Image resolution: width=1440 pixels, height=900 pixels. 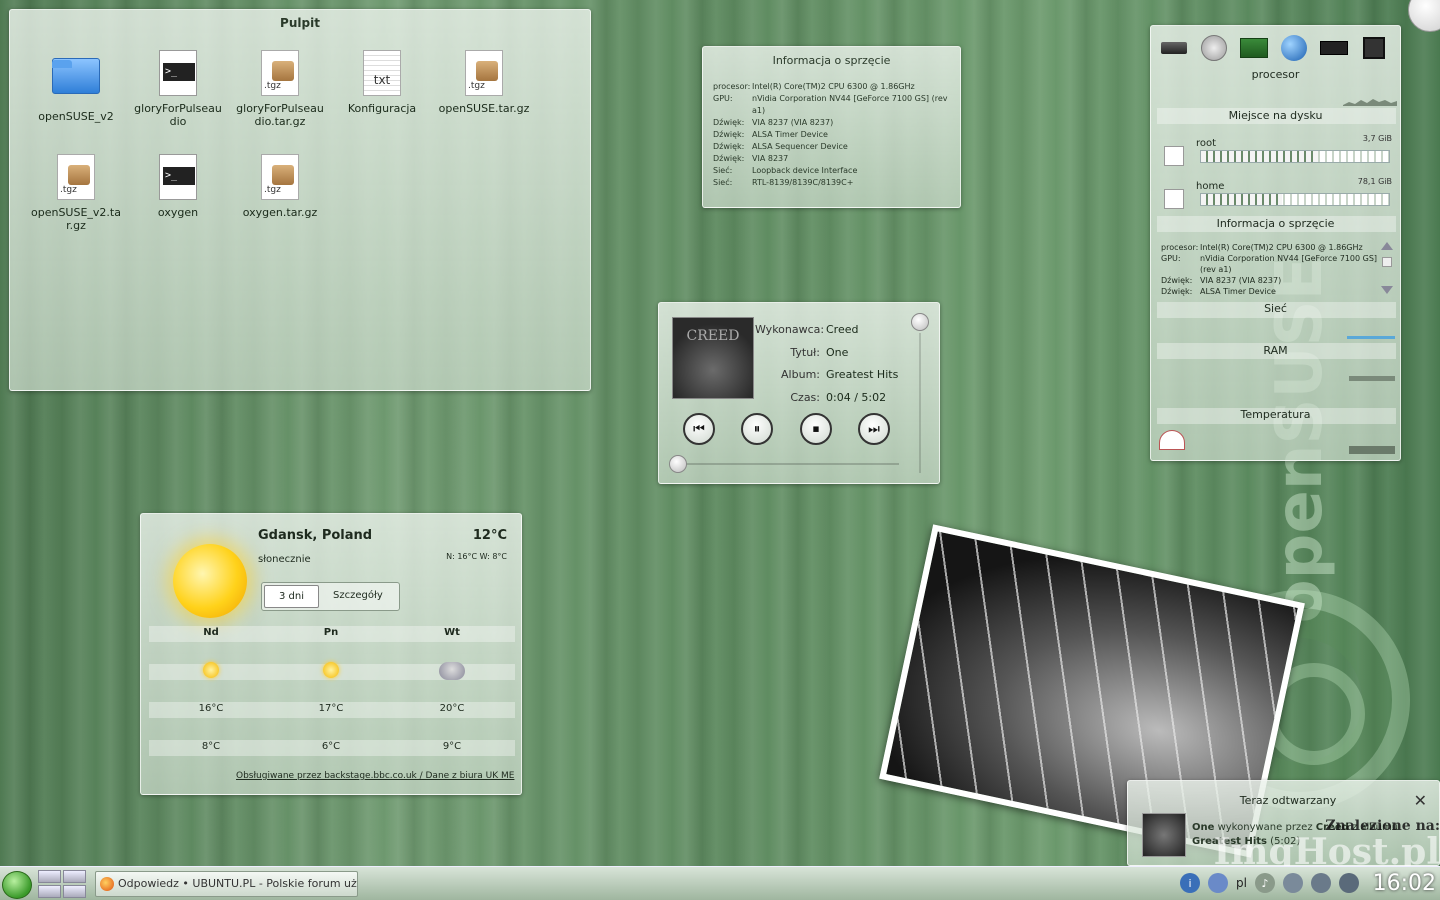 I want to click on scroll-up-icon, so click(x=1387, y=246).